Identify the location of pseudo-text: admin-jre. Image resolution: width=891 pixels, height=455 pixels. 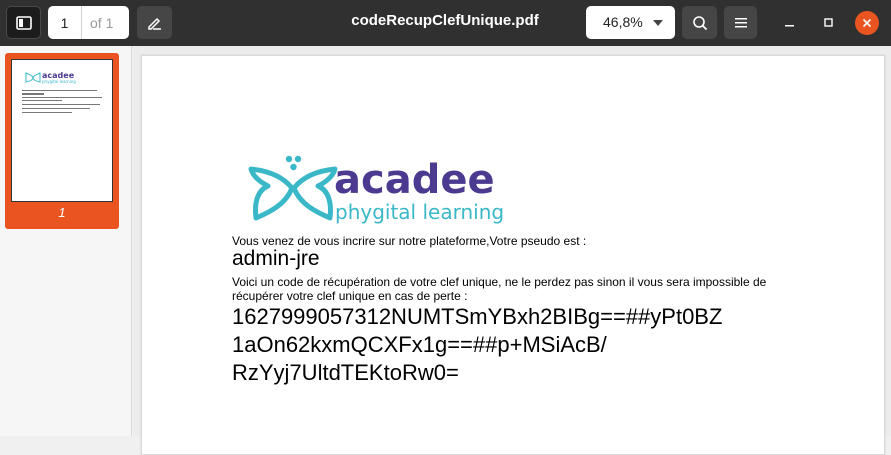
(276, 258).